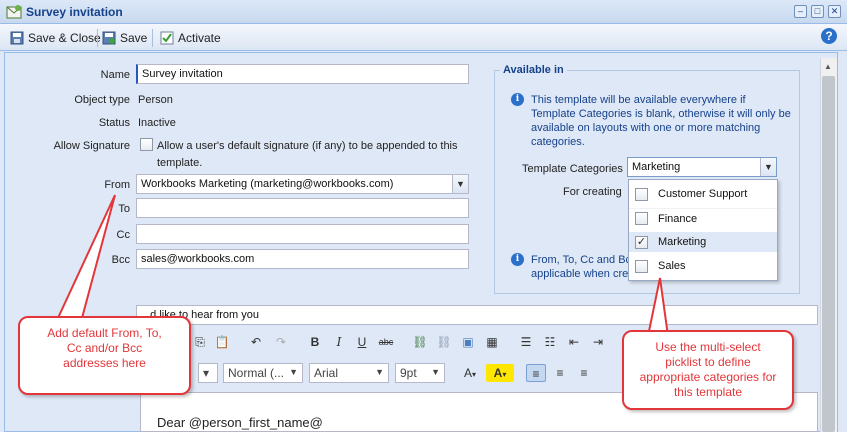  Describe the element at coordinates (558, 142) in the screenshot. I see `info-line: categories.` at that location.